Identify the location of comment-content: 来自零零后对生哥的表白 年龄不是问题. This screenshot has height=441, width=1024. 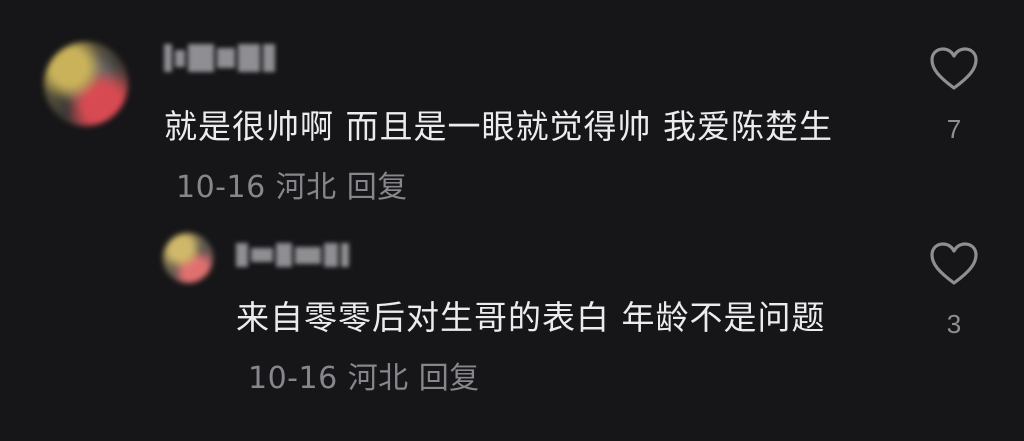
(531, 317).